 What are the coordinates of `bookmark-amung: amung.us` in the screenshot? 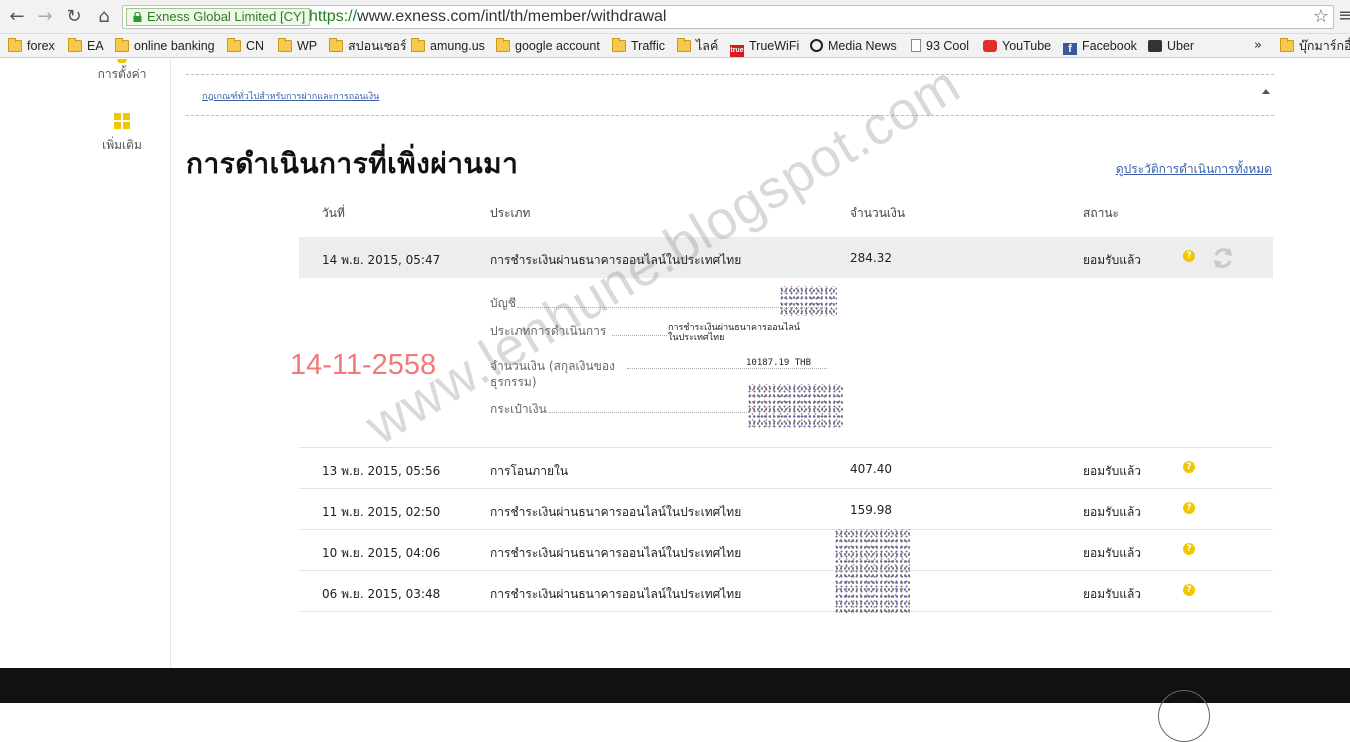 It's located at (448, 46).